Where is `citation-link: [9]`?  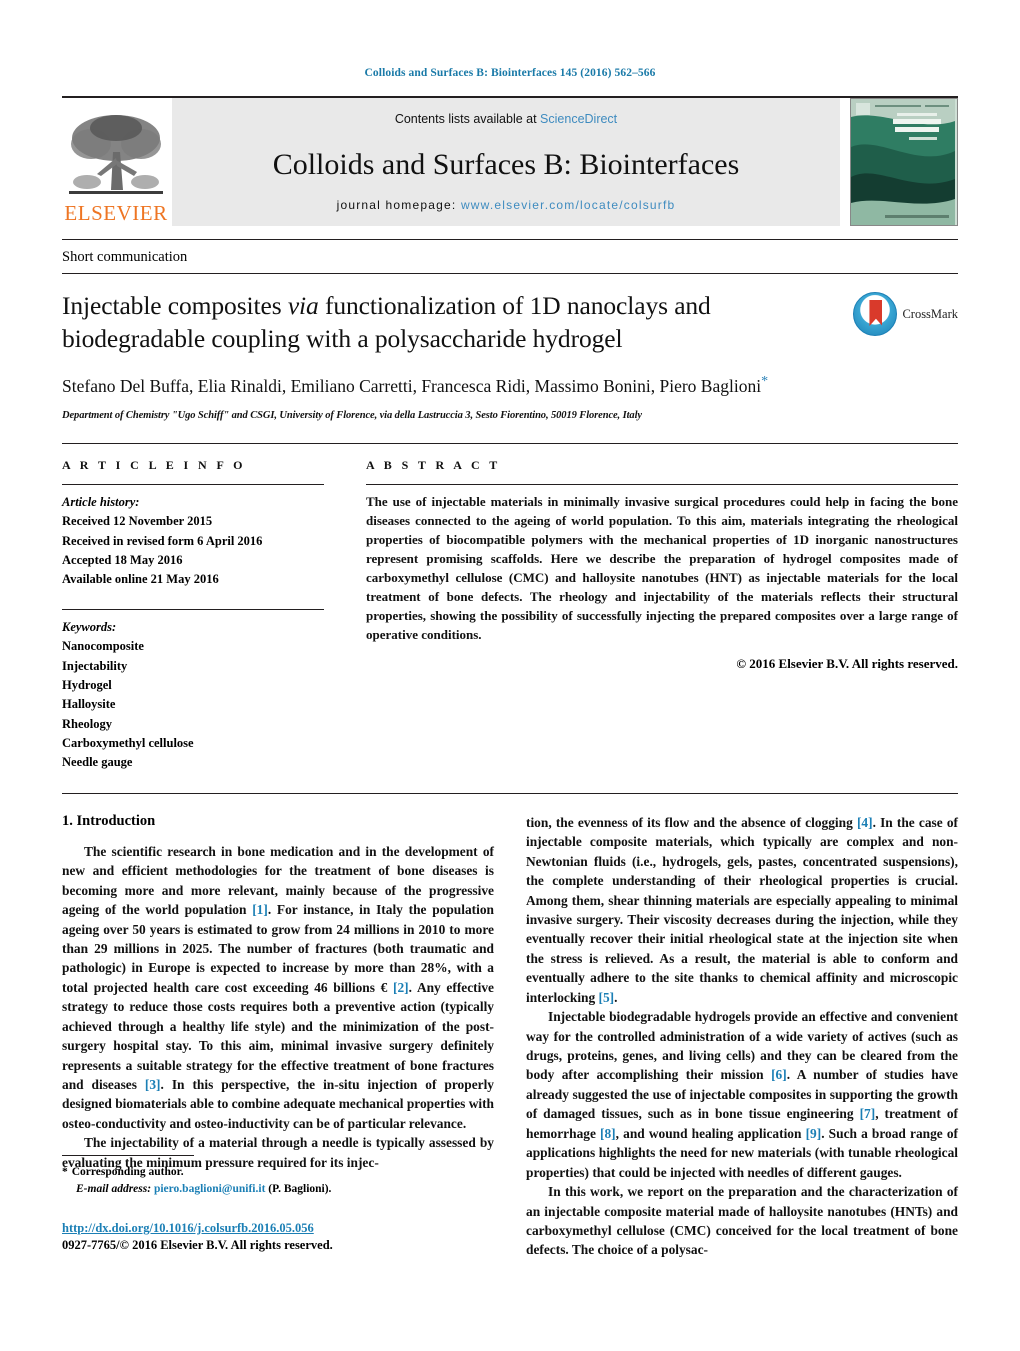
citation-link: [9] is located at coordinates (814, 1133).